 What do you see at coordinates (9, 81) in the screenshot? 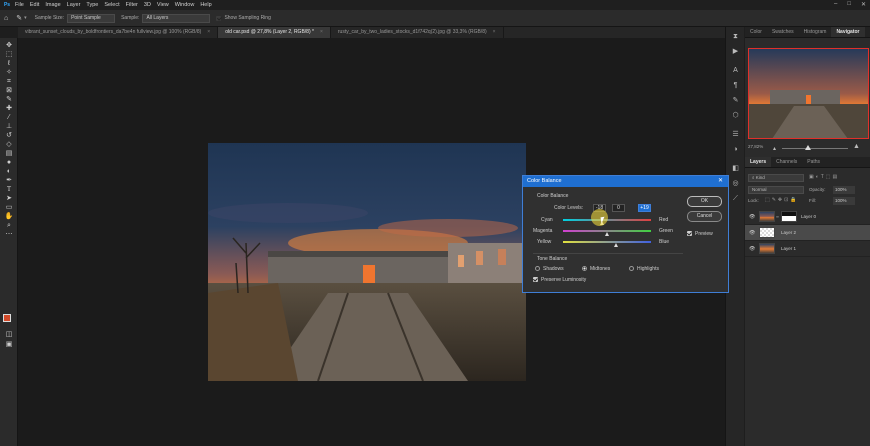
I see `crop-tool-icon: ⌗` at bounding box center [9, 81].